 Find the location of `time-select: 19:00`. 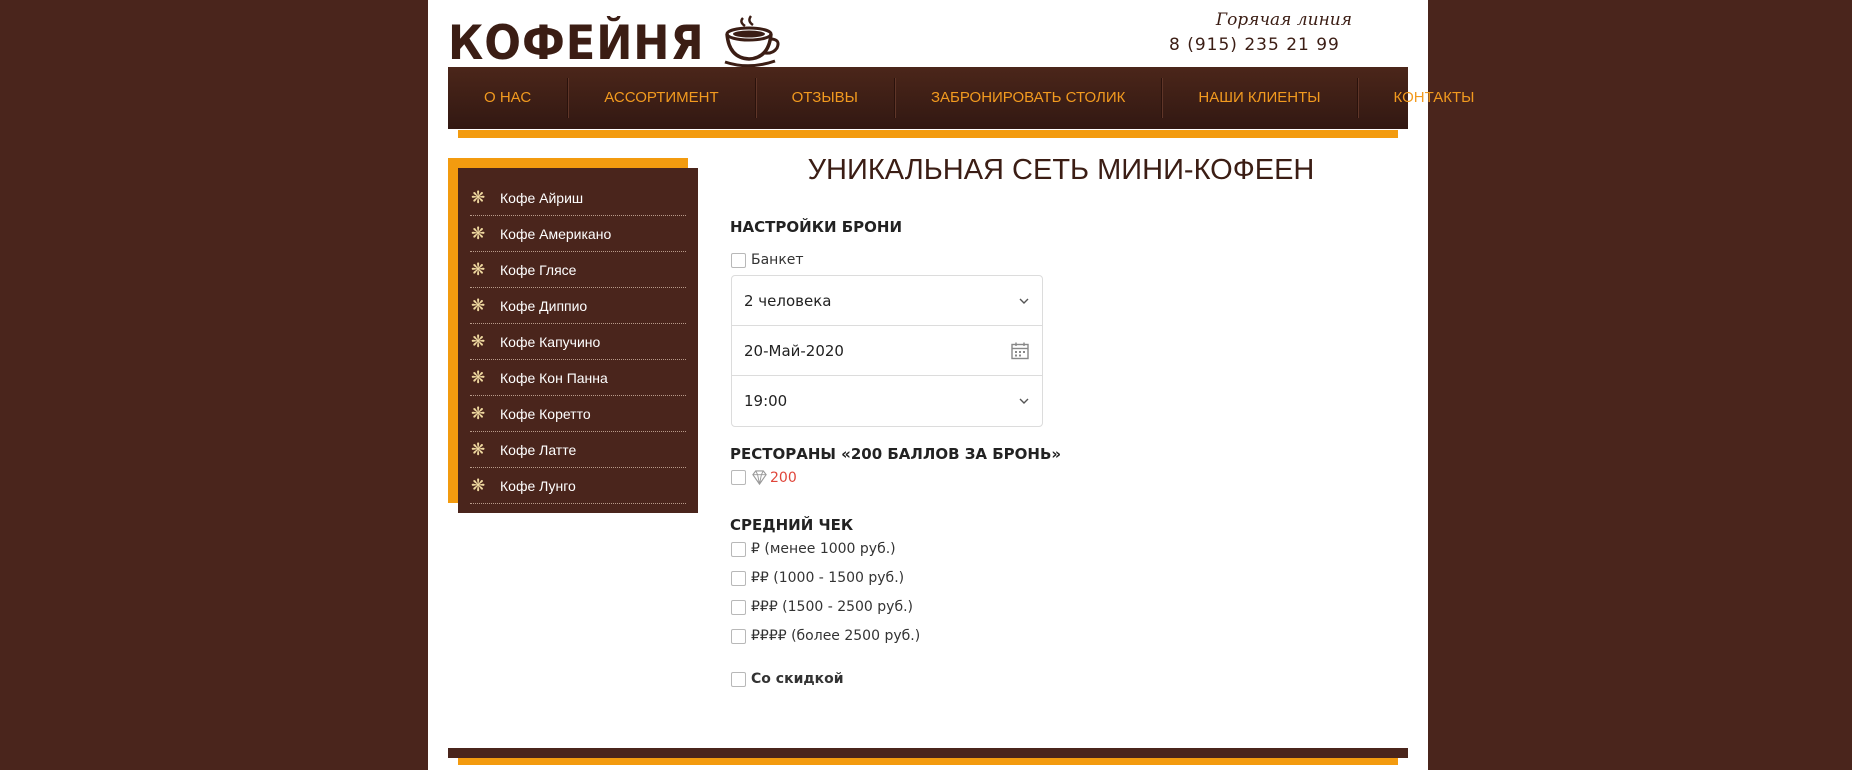

time-select: 19:00 is located at coordinates (887, 400).